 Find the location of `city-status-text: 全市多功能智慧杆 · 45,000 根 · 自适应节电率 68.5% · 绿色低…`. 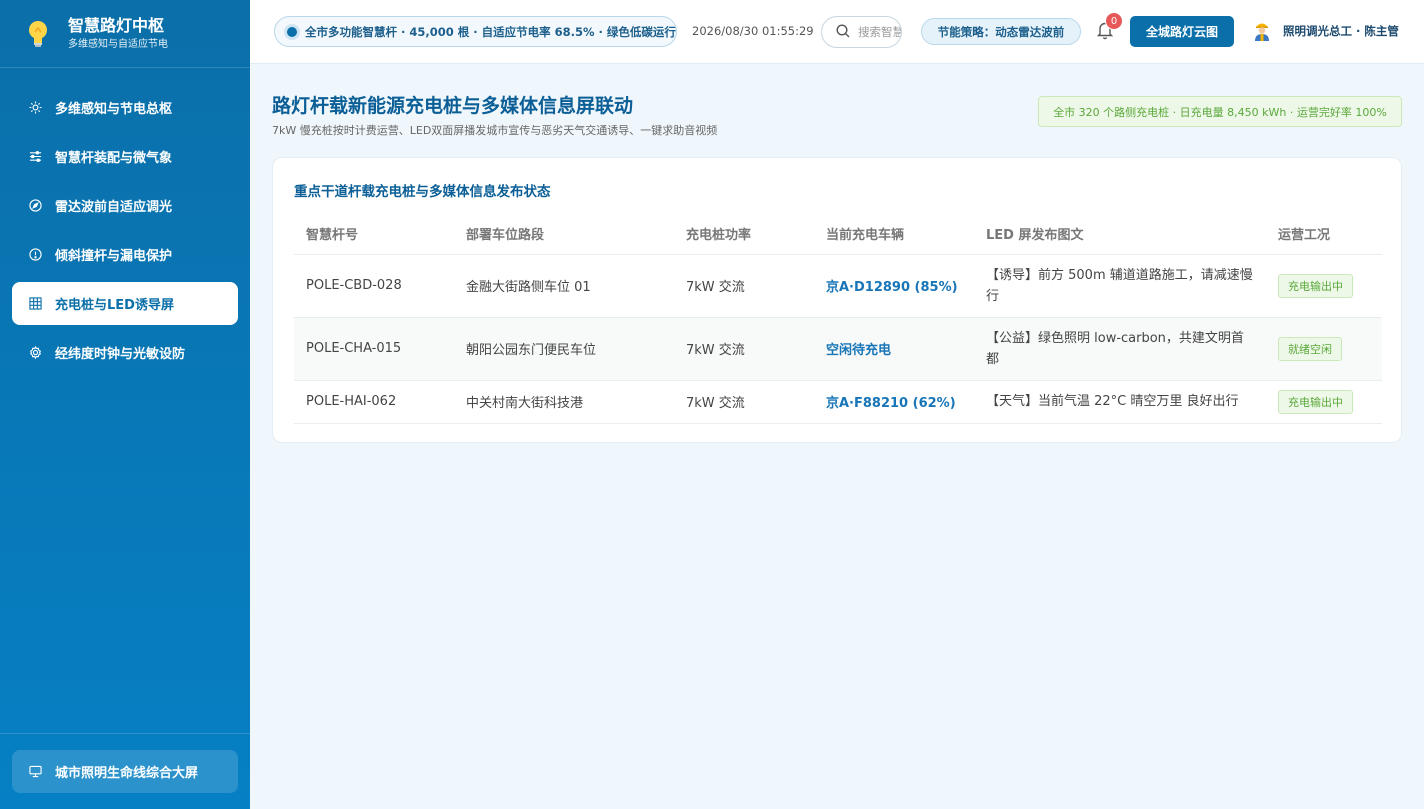

city-status-text: 全市多功能智慧杆 · 45,000 根 · 自适应节电率 68.5% · 绿色低… is located at coordinates (490, 31).